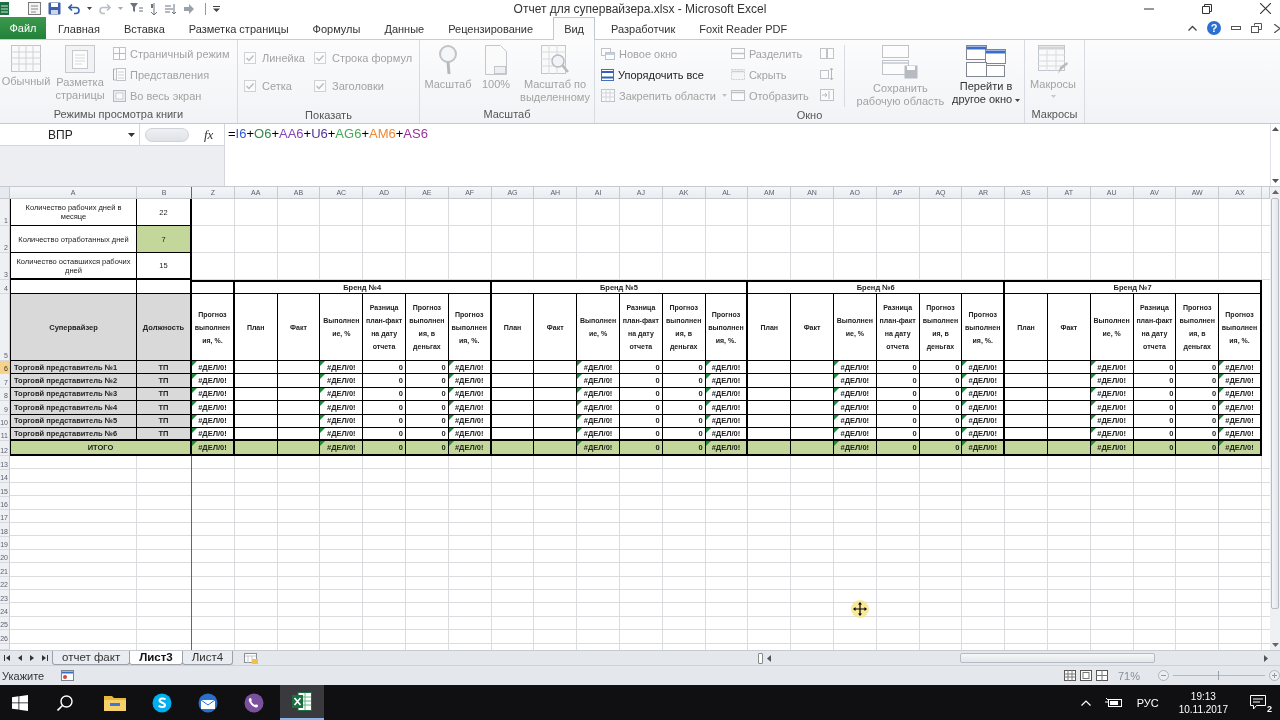 The width and height of the screenshot is (1280, 720). What do you see at coordinates (404, 28) in the screenshot?
I see `ribbon-tab: Данные` at bounding box center [404, 28].